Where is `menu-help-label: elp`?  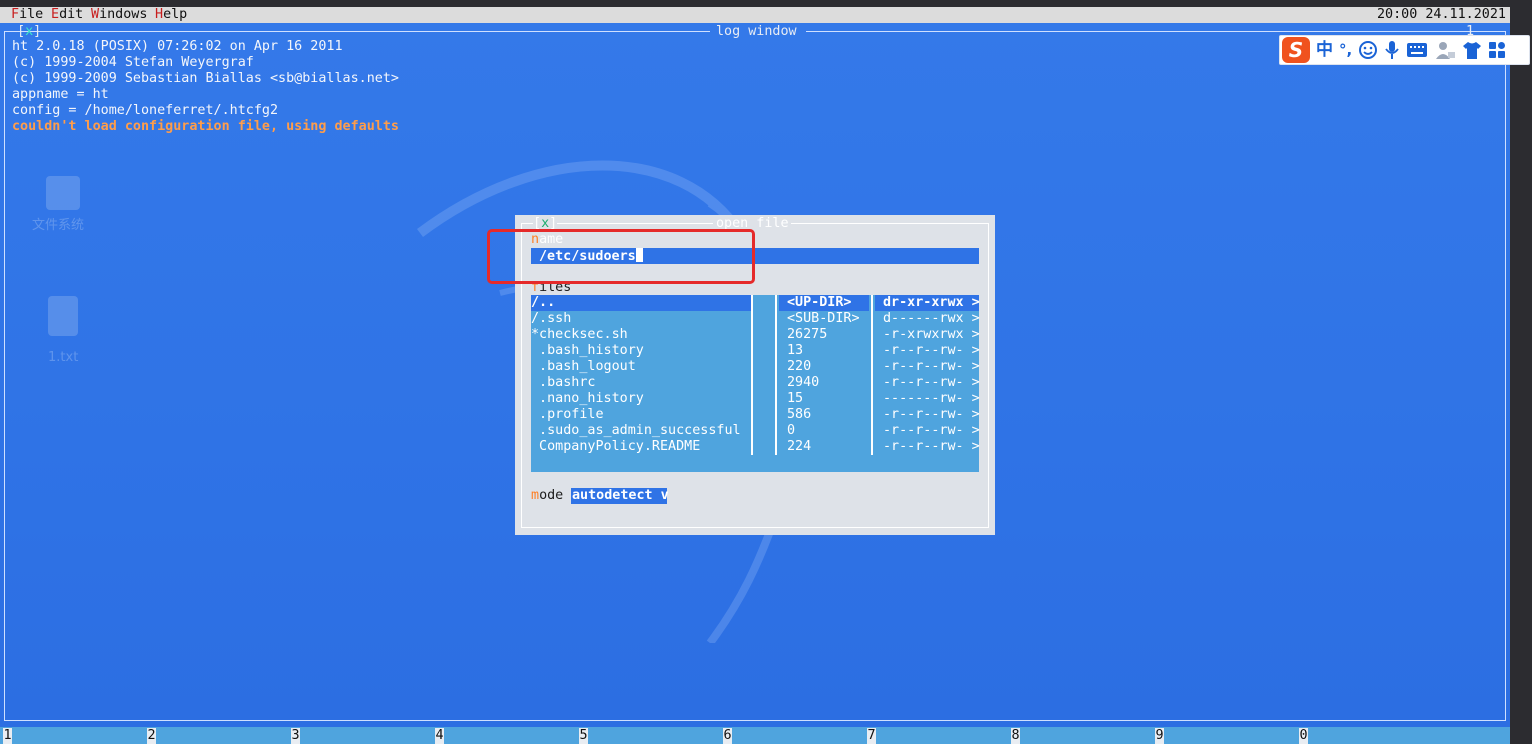
menu-help-label: elp is located at coordinates (175, 14).